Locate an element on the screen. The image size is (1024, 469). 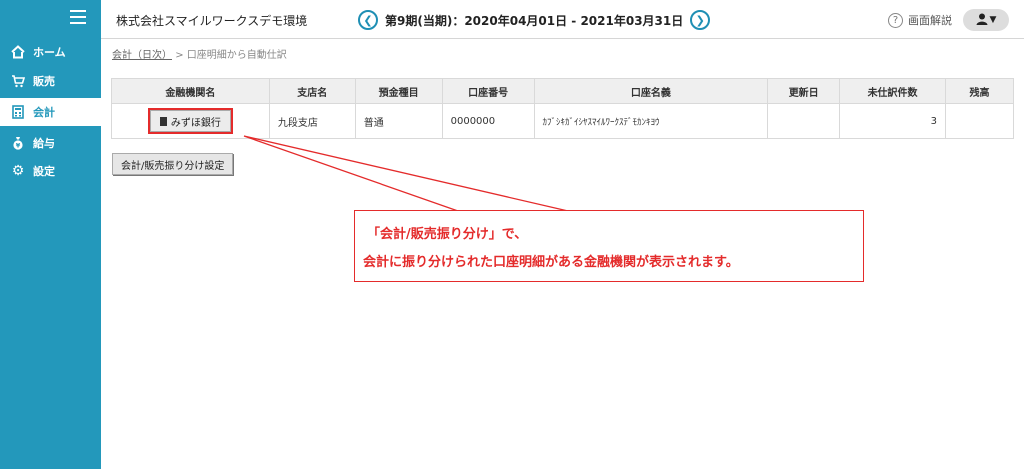
callout-line-1: 「会計/販売振り分け」で、 is located at coordinates (447, 234).